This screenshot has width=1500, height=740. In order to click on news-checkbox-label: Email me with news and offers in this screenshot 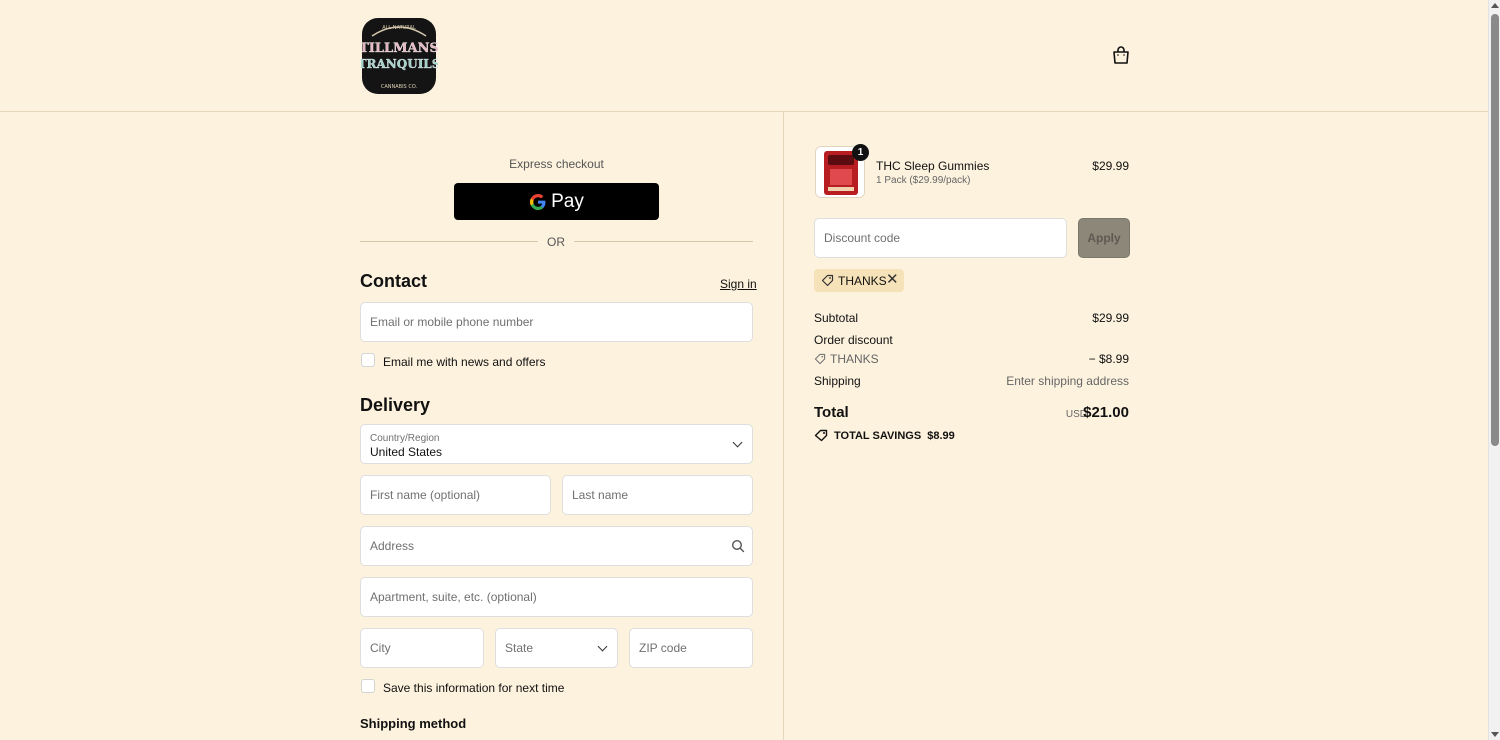, I will do `click(464, 362)`.